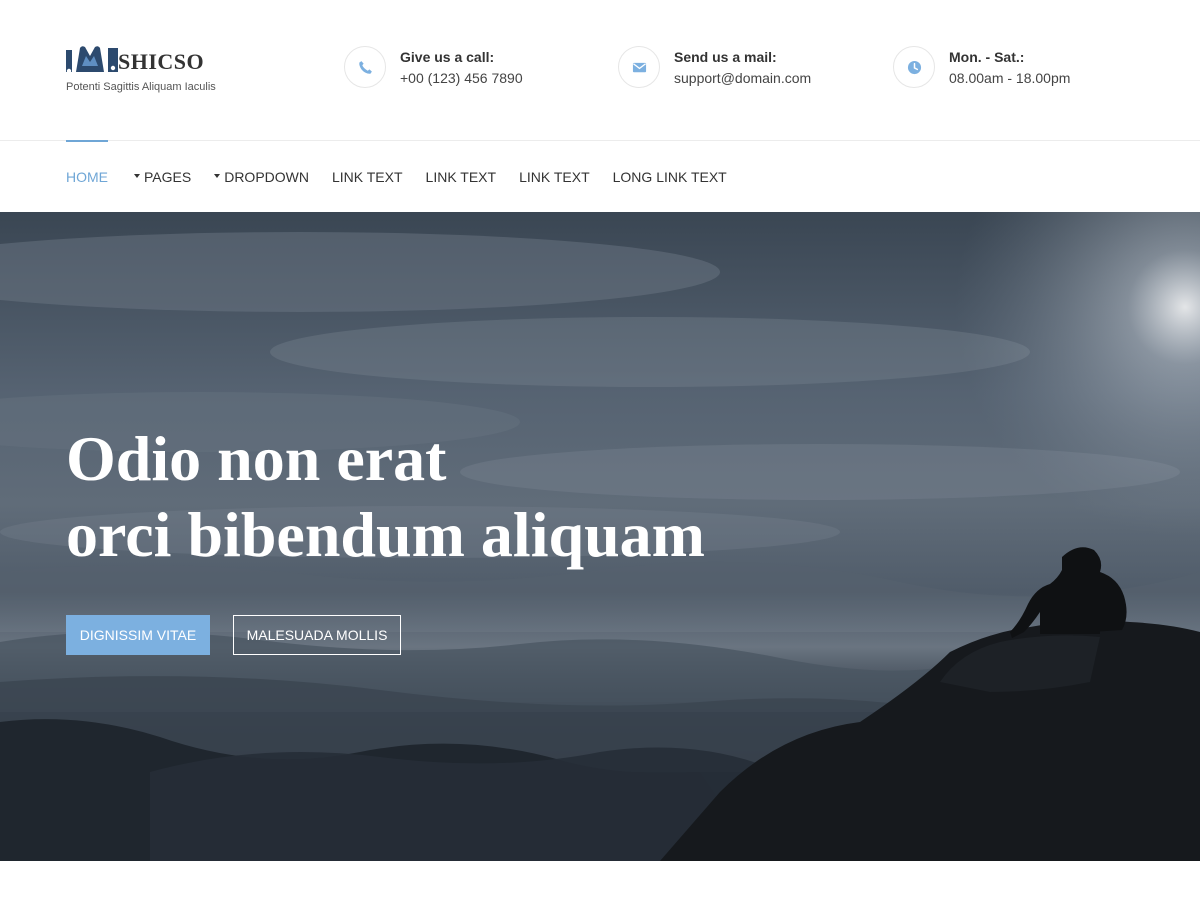  What do you see at coordinates (639, 67) in the screenshot?
I see `envelope-icon` at bounding box center [639, 67].